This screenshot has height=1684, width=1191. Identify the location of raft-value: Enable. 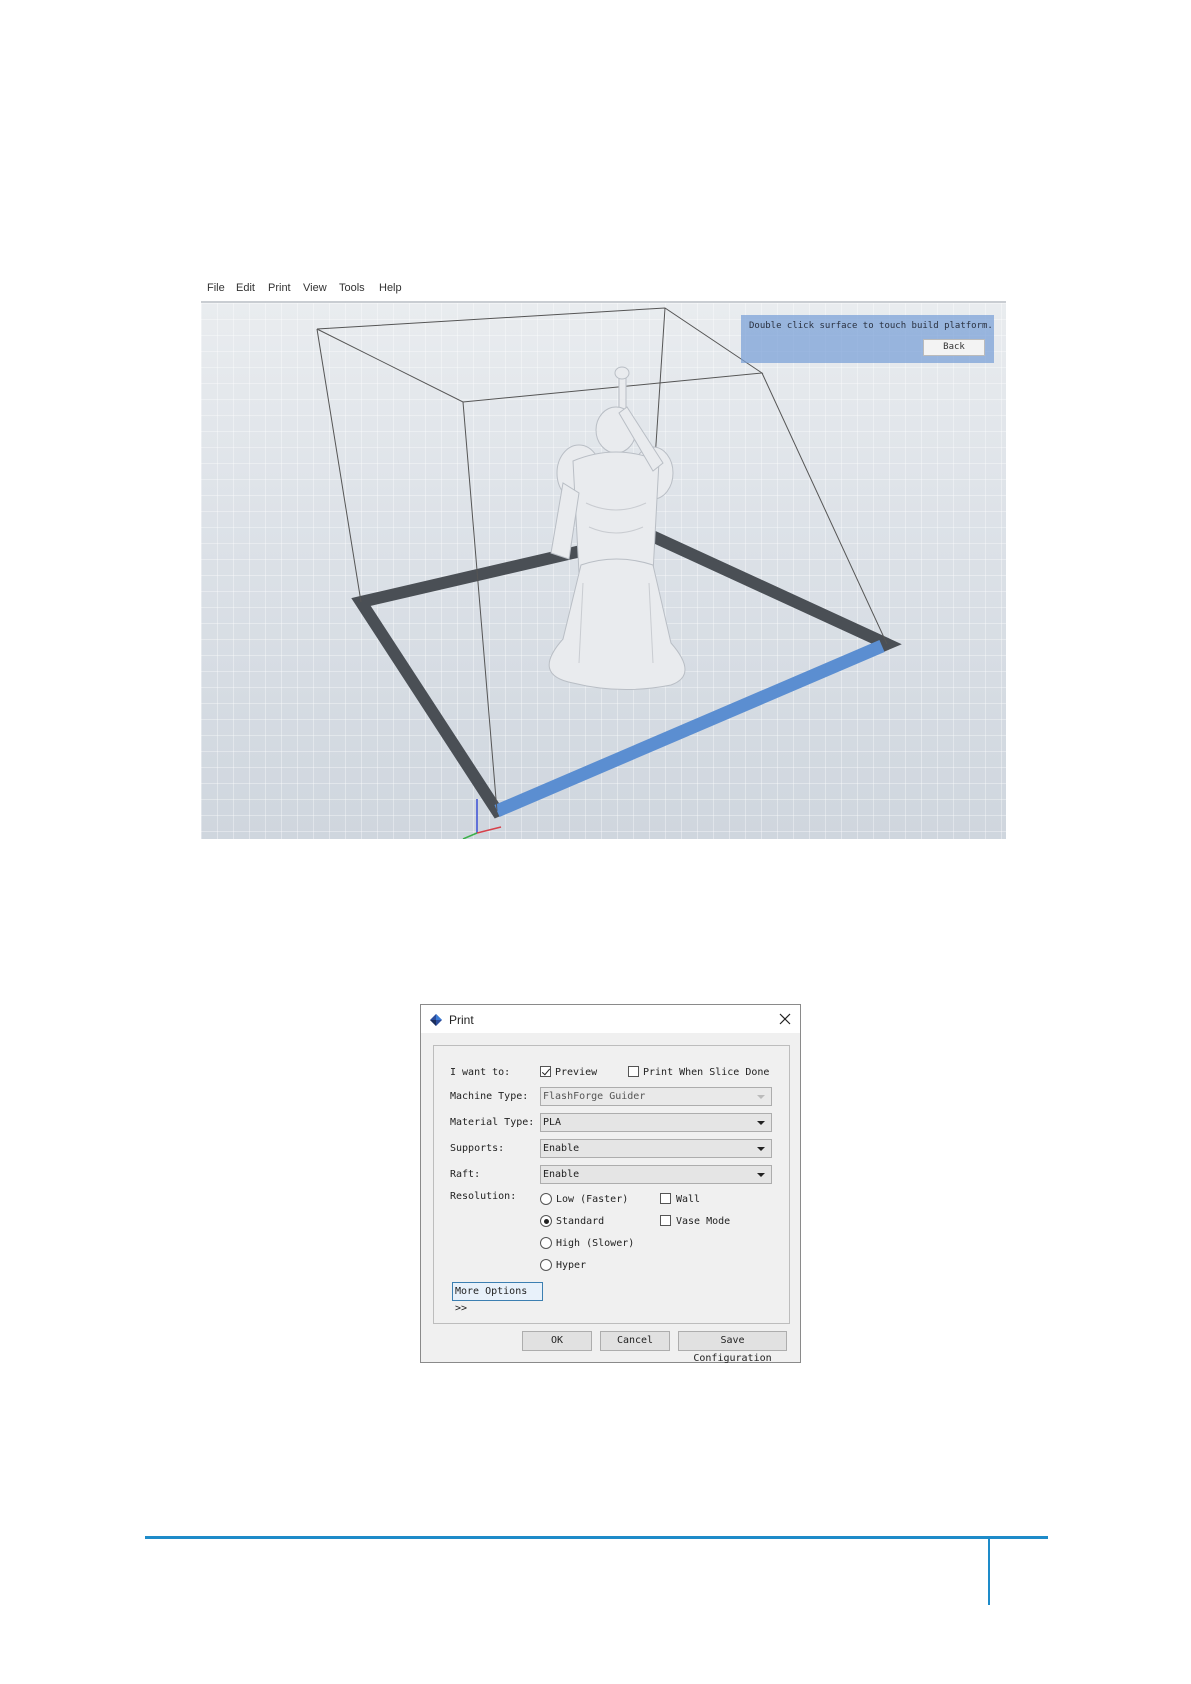
(561, 1174).